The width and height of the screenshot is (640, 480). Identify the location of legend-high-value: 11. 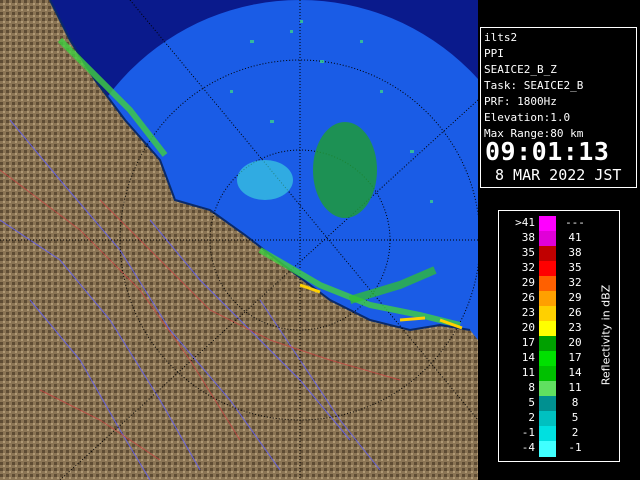
(575, 387).